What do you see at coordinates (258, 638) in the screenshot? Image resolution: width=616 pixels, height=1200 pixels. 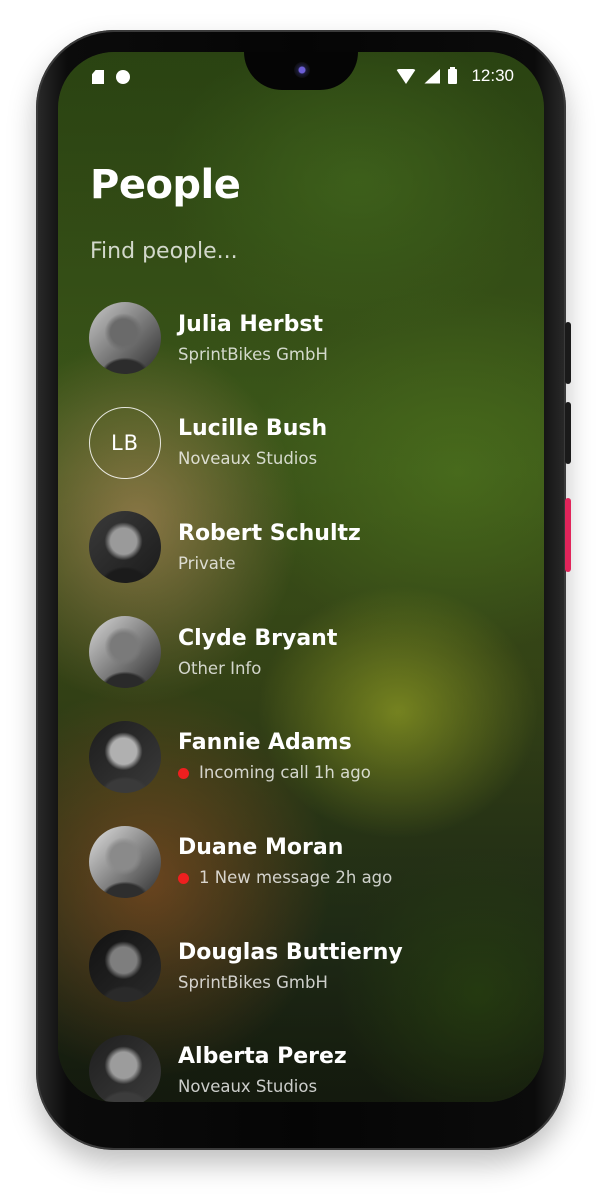 I see `person-name: Clyde Bryant` at bounding box center [258, 638].